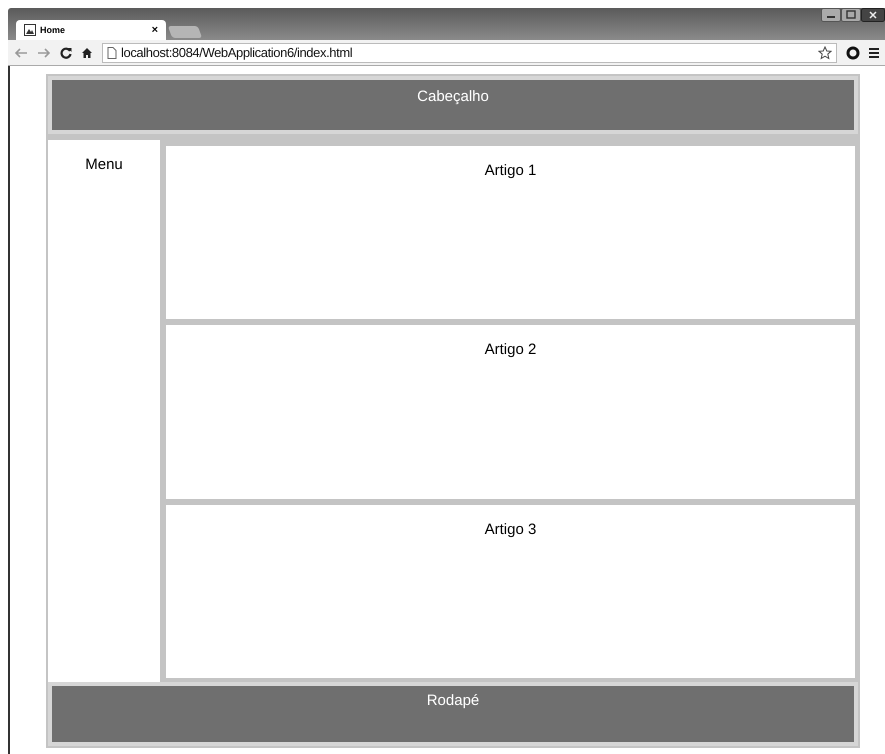 The width and height of the screenshot is (885, 754). Describe the element at coordinates (30, 30) in the screenshot. I see `picture-icon` at that location.